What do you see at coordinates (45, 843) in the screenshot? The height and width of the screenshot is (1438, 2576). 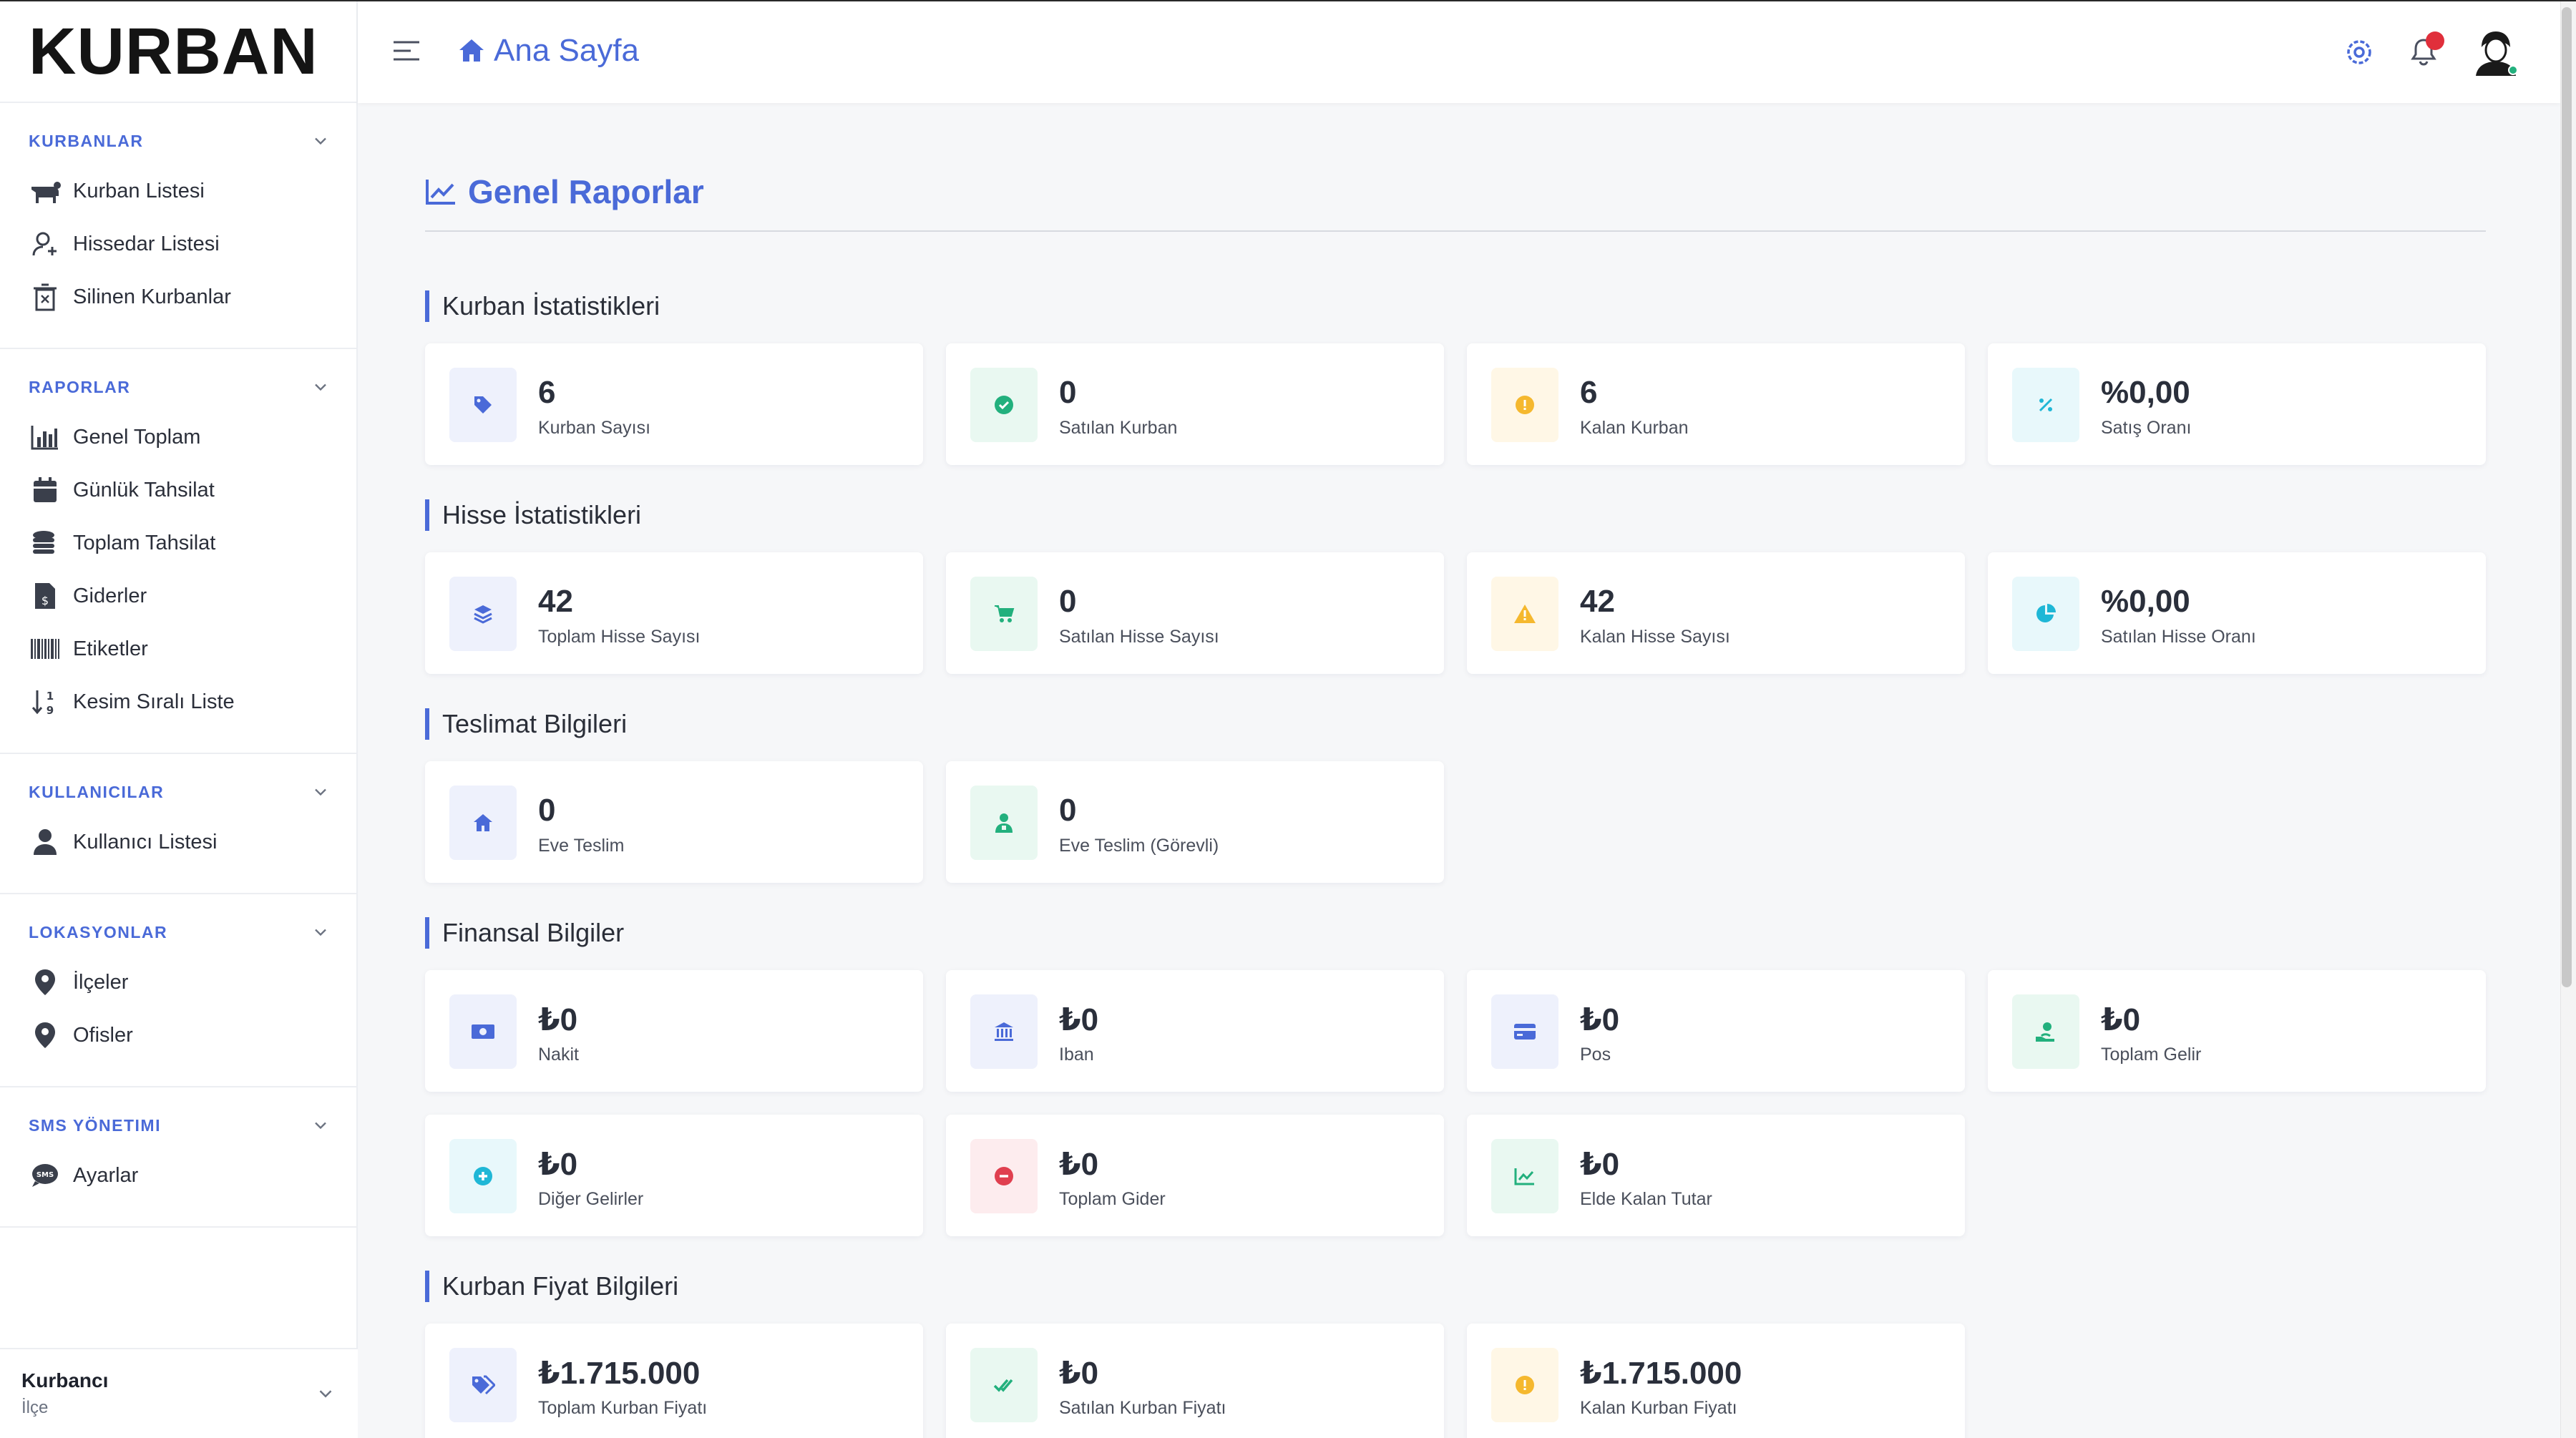 I see `user-icon` at bounding box center [45, 843].